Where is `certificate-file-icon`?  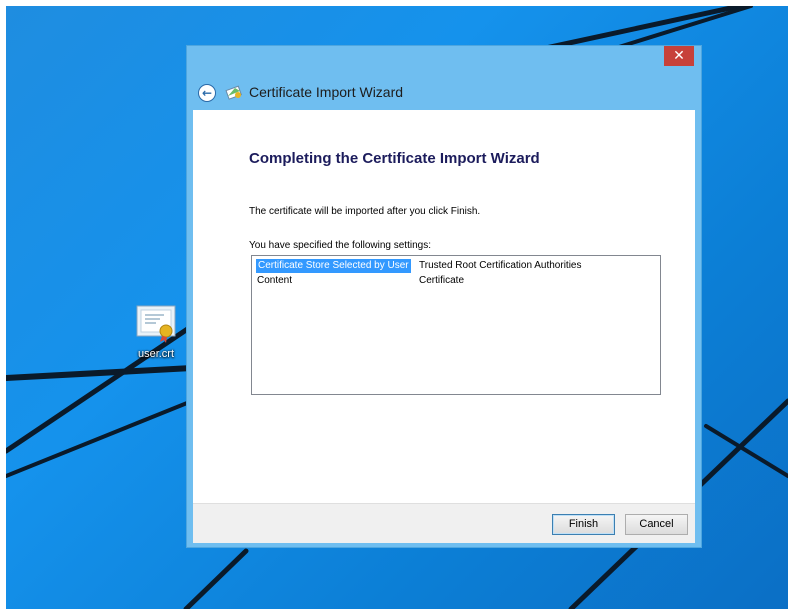
certificate-file-icon is located at coordinates (156, 322).